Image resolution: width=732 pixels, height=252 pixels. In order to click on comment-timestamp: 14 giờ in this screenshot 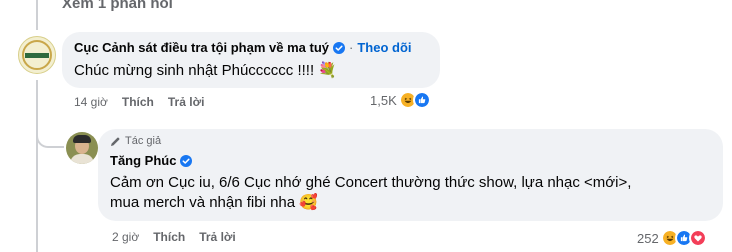, I will do `click(91, 102)`.